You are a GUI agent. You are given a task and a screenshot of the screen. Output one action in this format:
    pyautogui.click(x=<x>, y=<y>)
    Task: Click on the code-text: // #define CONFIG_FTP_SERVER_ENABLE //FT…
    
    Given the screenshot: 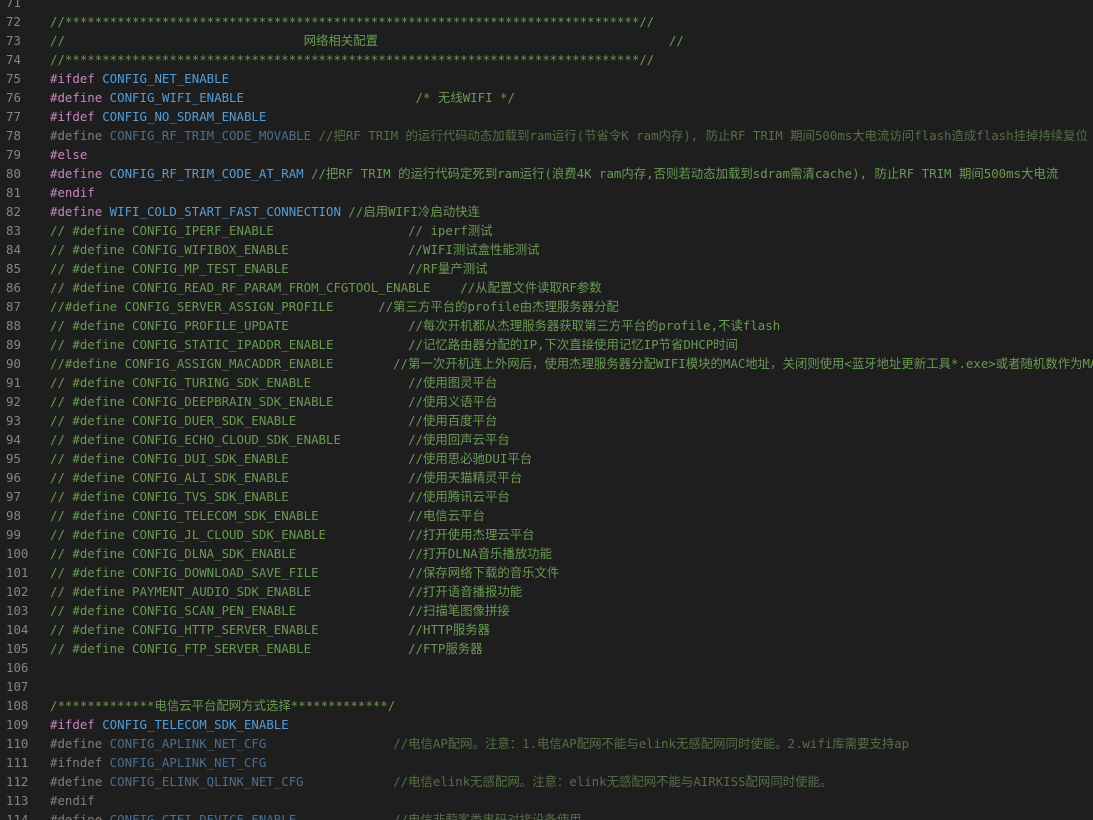 What is the action you would take?
    pyautogui.click(x=266, y=648)
    